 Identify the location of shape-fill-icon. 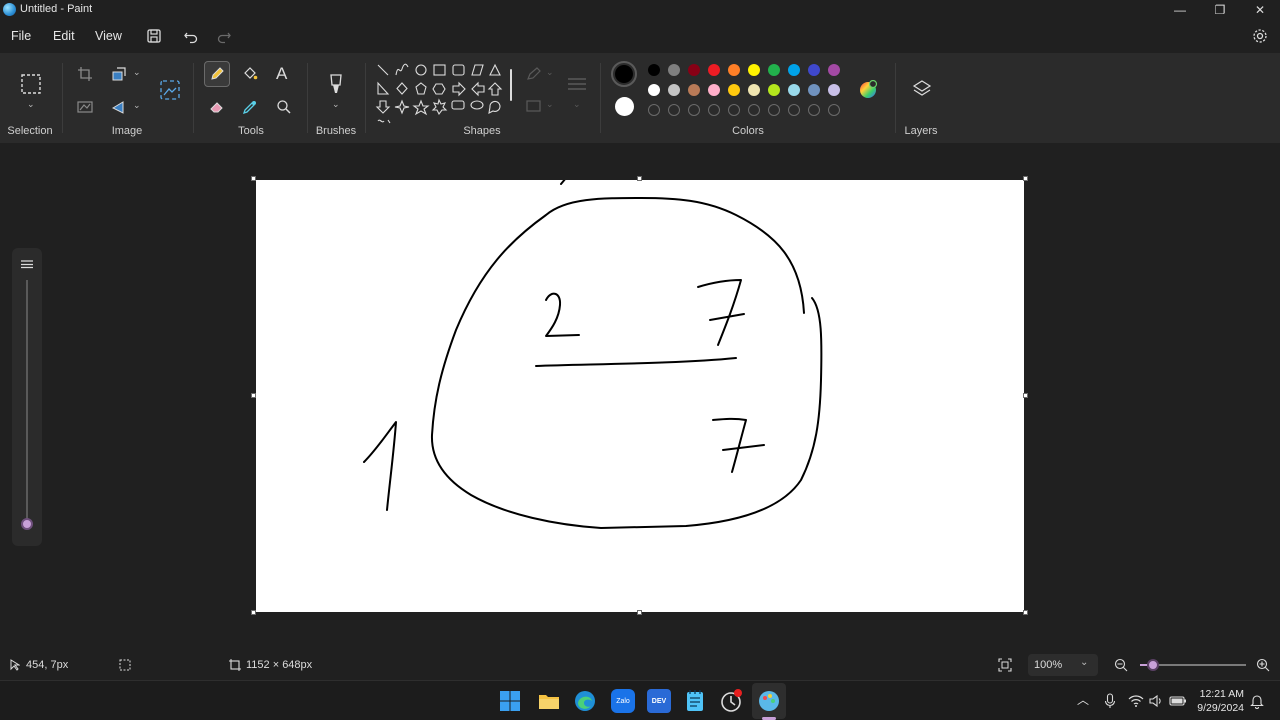
(534, 106).